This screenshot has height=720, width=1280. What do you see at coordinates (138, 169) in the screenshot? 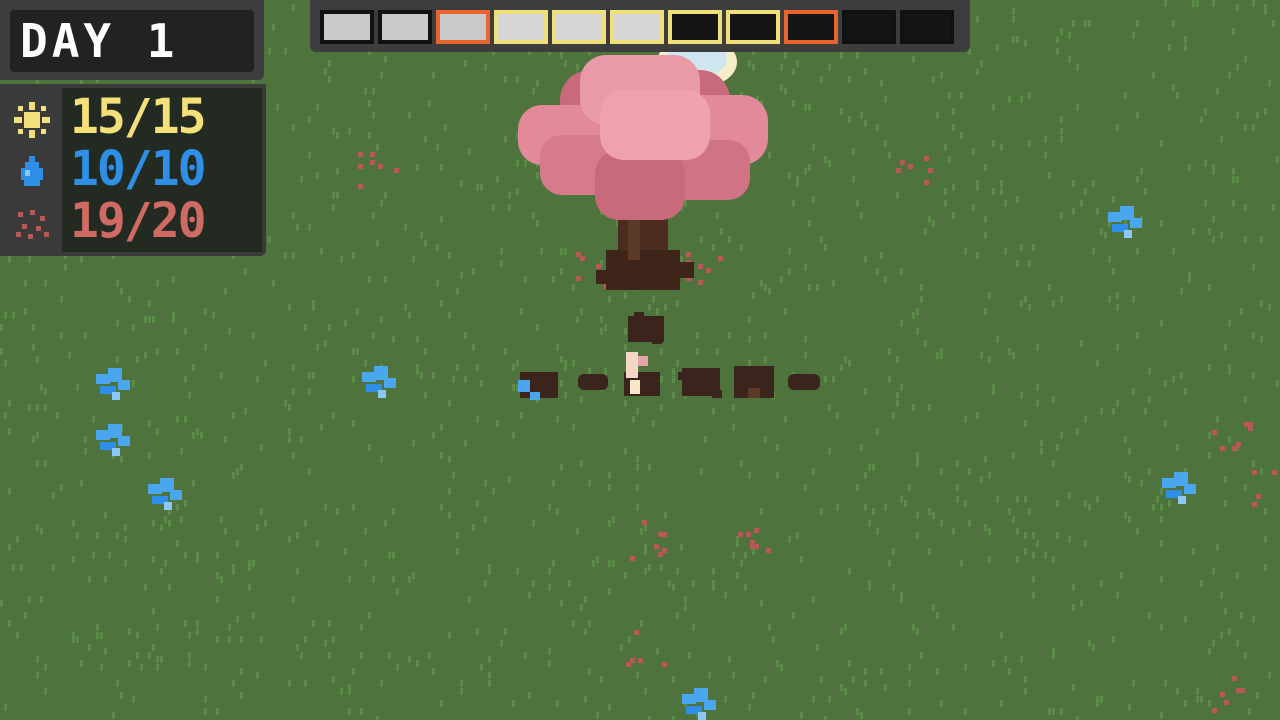
I see `water-value: 10/10` at bounding box center [138, 169].